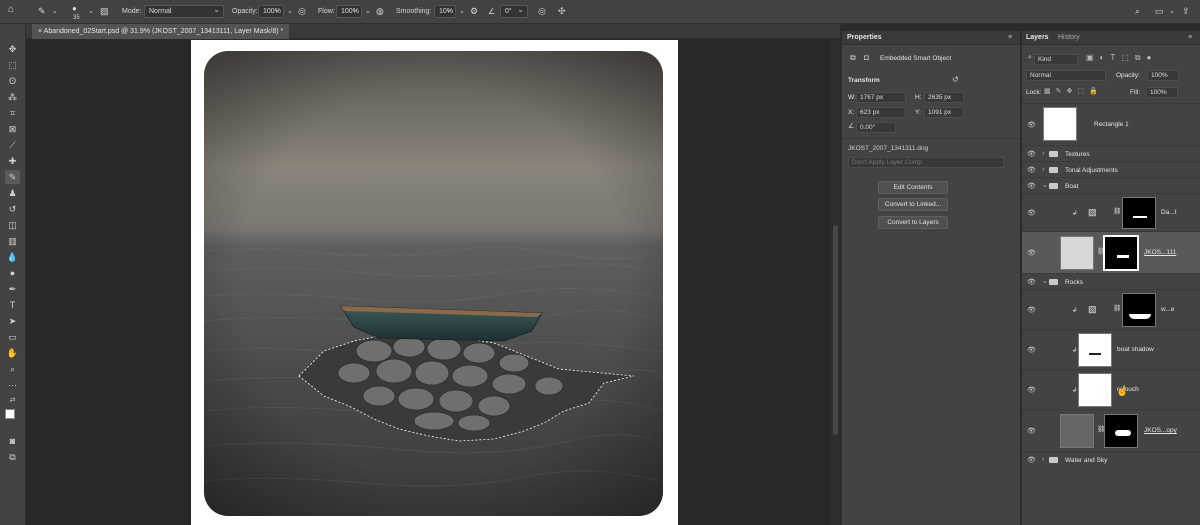 The width and height of the screenshot is (1200, 525). What do you see at coordinates (1111, 349) in the screenshot?
I see `layer-row-boat-shadow: 👁 ↲ boat shadow` at bounding box center [1111, 349].